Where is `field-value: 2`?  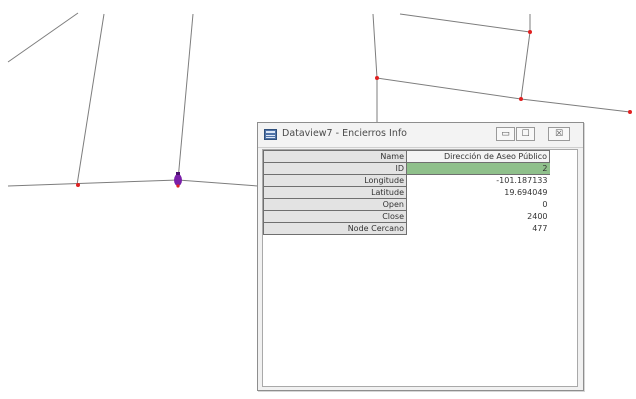 field-value: 2 is located at coordinates (478, 168).